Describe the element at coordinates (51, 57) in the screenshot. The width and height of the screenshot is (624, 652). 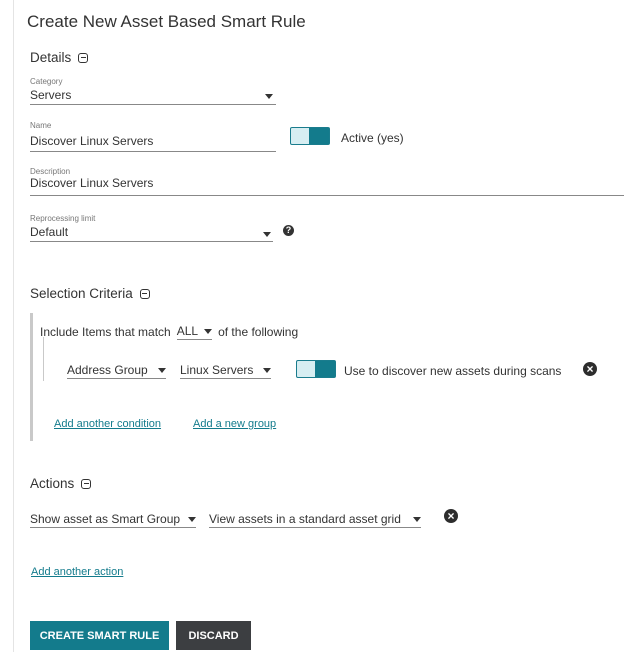
I see `details-heading-label: Details` at that location.